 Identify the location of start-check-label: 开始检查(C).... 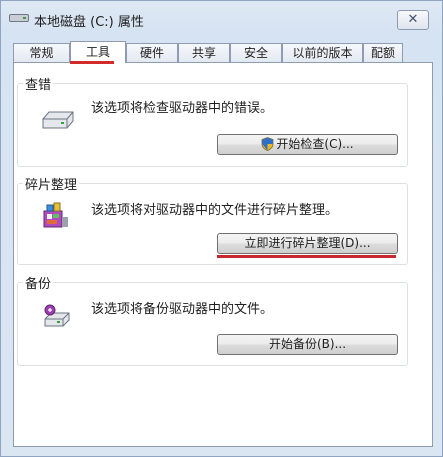
(315, 144).